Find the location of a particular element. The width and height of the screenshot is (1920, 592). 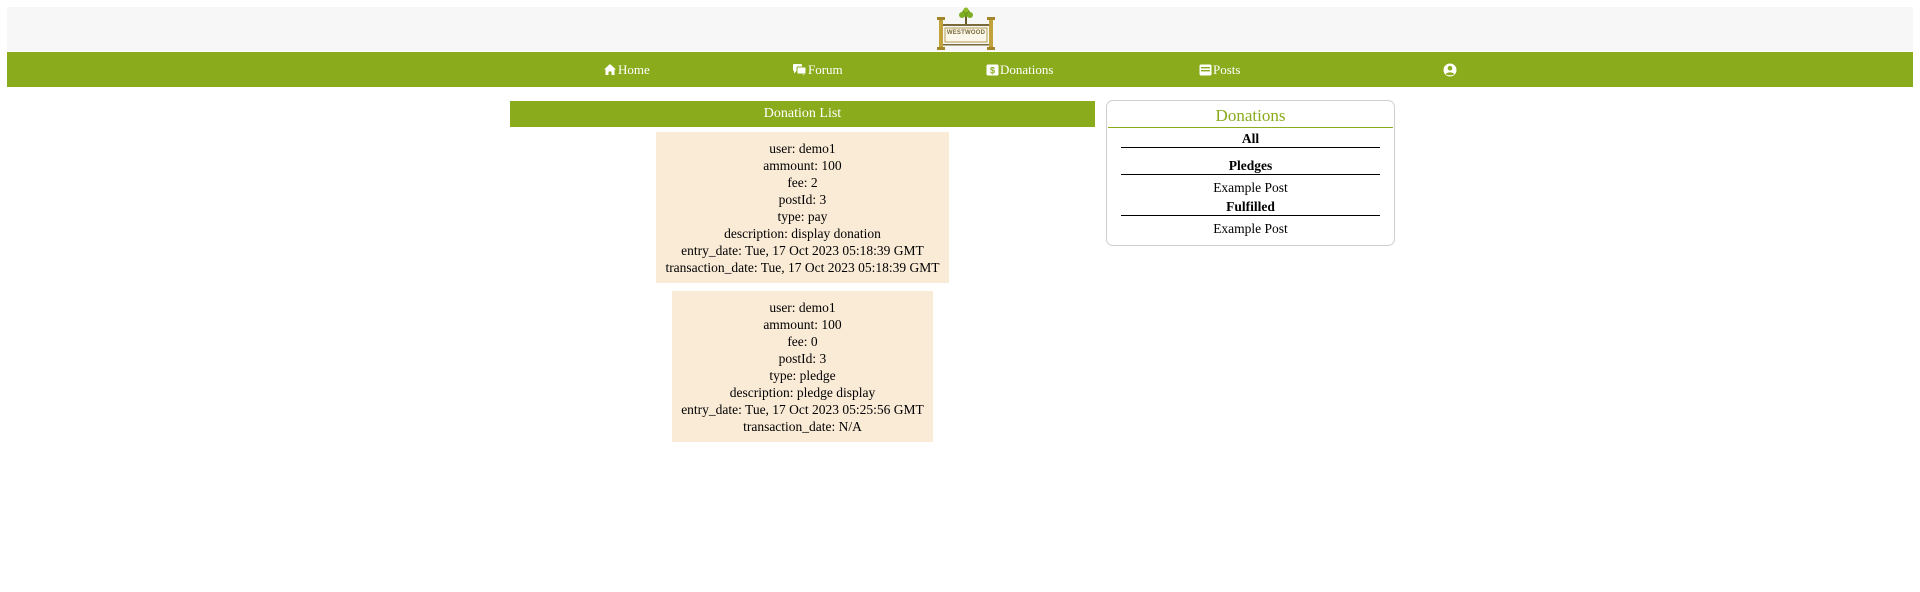

nav-forum-label: Forum is located at coordinates (825, 69).